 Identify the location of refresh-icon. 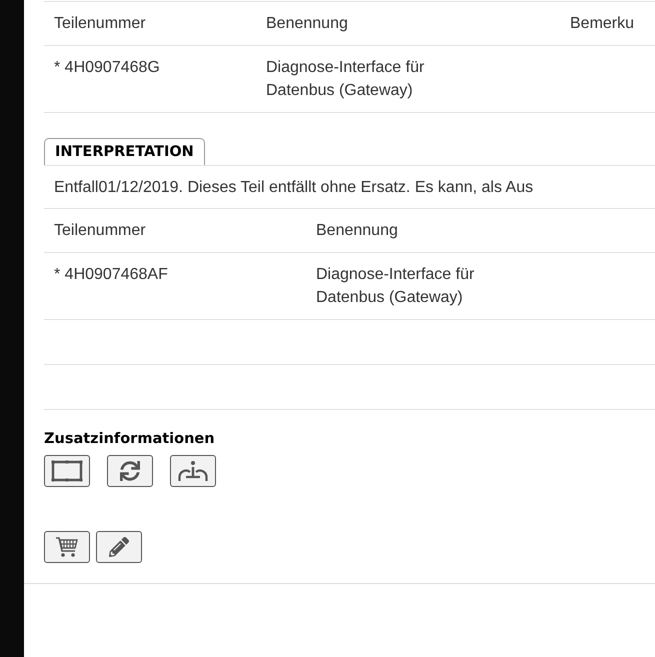
(130, 471).